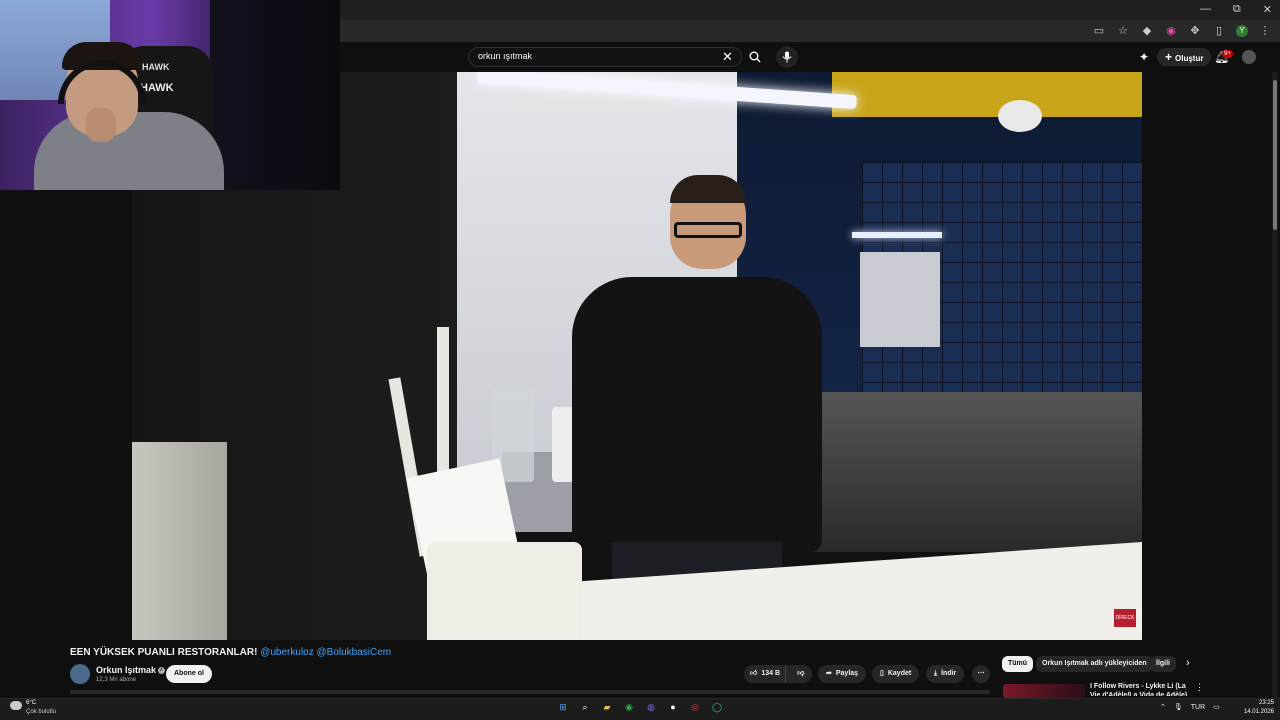 Image resolution: width=1280 pixels, height=720 pixels. I want to click on video-title-text: EEN YÜKSEK PUANLI RESTORANLAR!, so click(164, 652).